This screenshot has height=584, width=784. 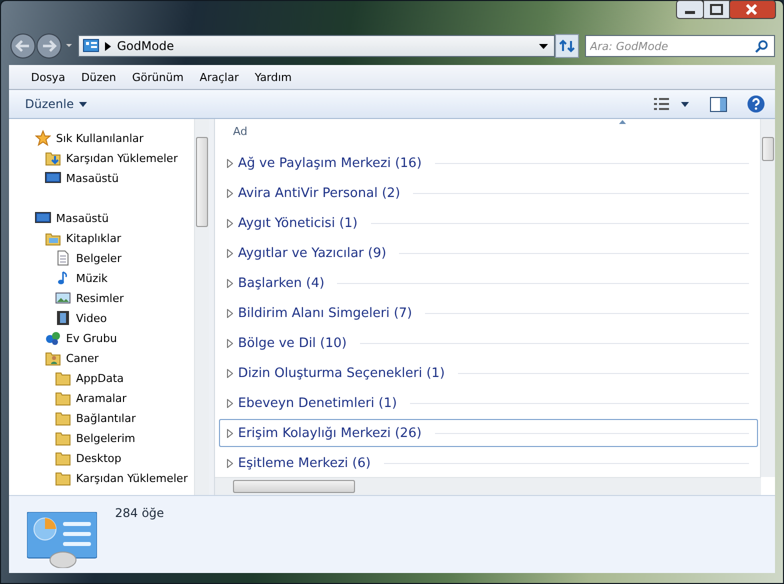 I want to click on tree-item: AppData, so click(x=100, y=378).